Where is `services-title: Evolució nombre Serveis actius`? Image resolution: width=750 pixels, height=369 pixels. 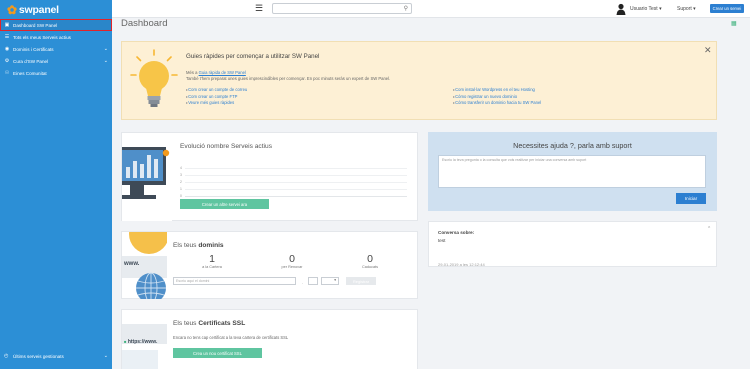 services-title: Evolució nombre Serveis actius is located at coordinates (226, 146).